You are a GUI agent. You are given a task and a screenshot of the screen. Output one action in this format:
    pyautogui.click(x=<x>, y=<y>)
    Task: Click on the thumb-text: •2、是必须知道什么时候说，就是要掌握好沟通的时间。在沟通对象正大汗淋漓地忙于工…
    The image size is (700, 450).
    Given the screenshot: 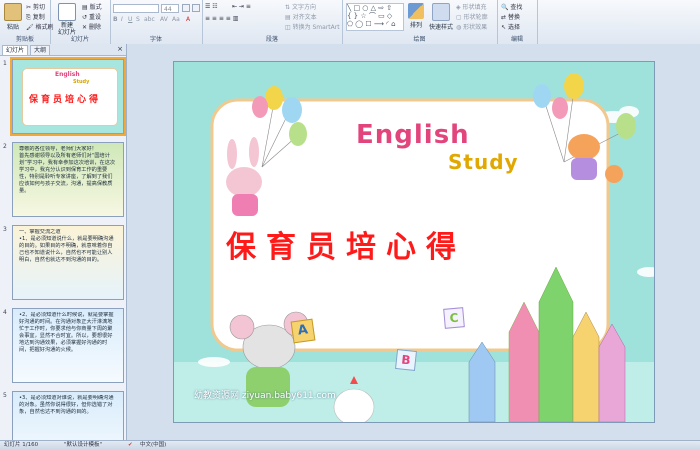 What is the action you would take?
    pyautogui.click(x=66, y=332)
    